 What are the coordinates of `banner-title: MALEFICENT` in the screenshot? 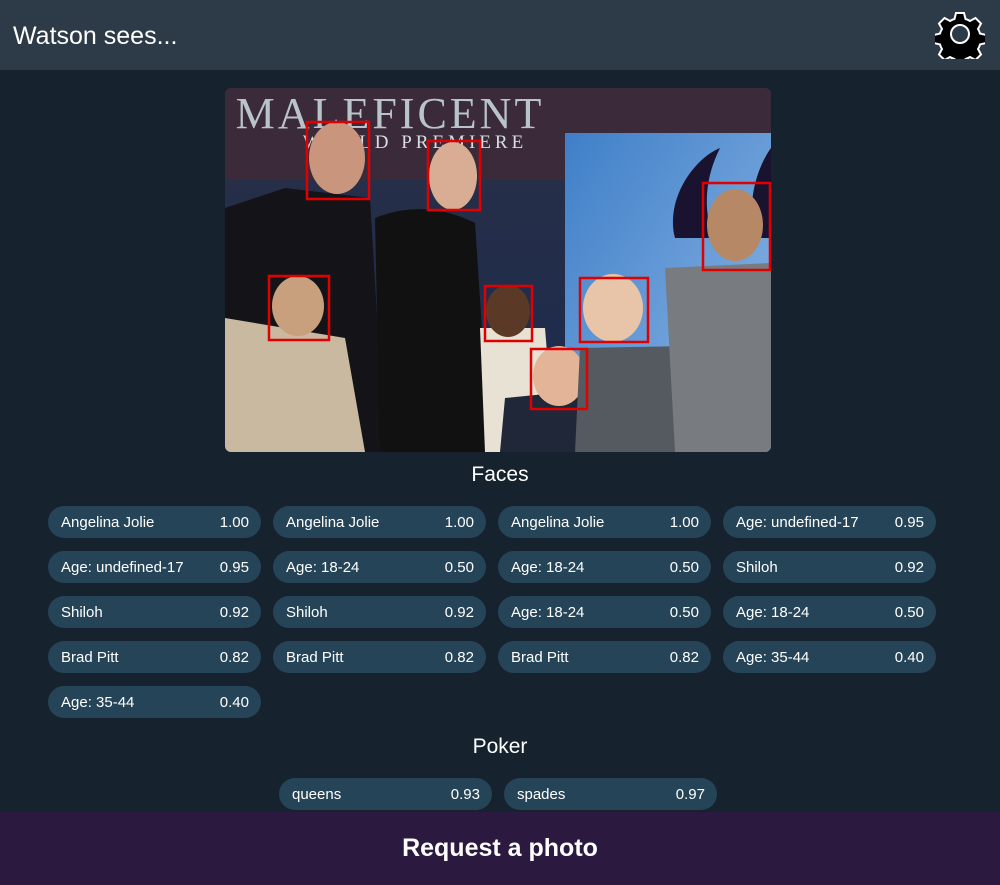 It's located at (390, 113).